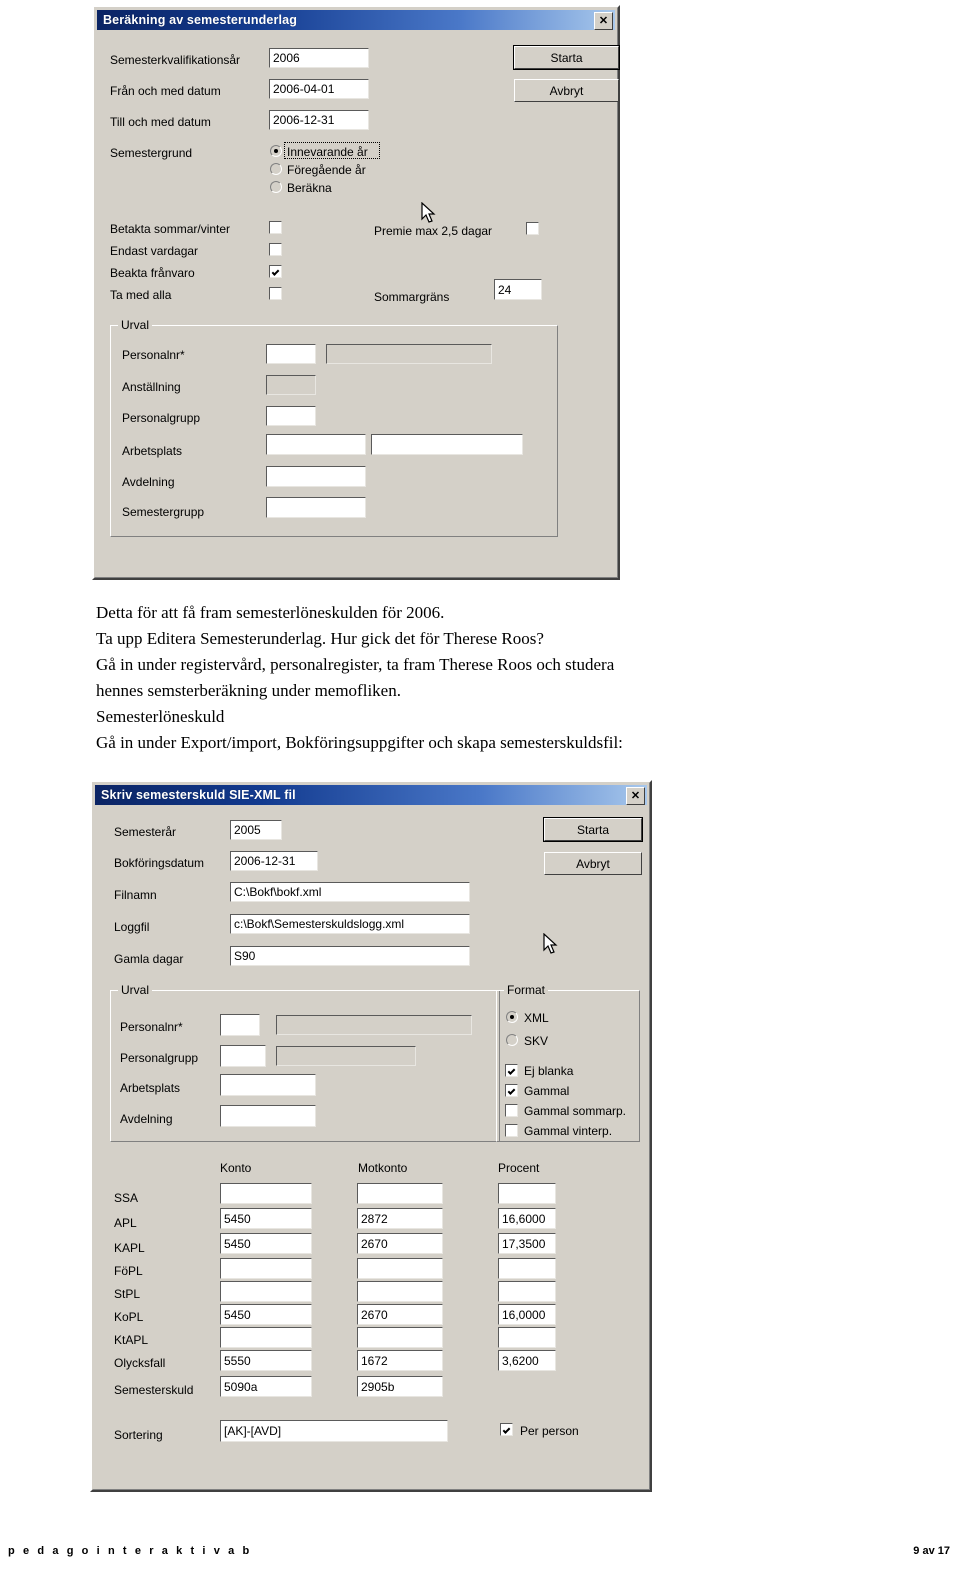  I want to click on input-konto-fopl, so click(266, 1268).